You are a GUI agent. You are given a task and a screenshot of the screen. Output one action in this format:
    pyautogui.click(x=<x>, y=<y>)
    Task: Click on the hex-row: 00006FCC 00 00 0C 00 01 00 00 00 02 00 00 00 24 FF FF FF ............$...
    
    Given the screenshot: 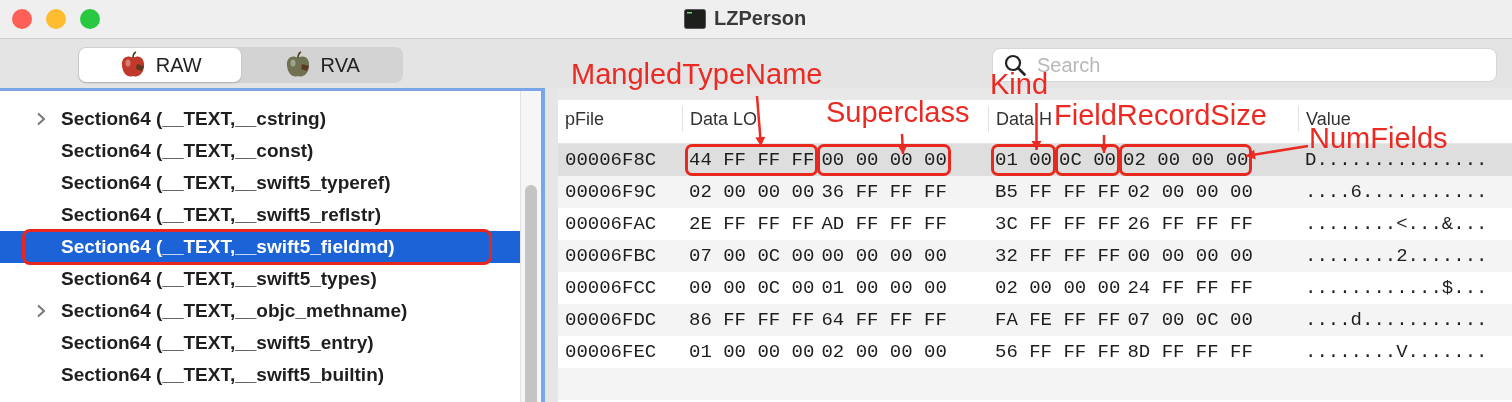 What is the action you would take?
    pyautogui.click(x=1035, y=288)
    